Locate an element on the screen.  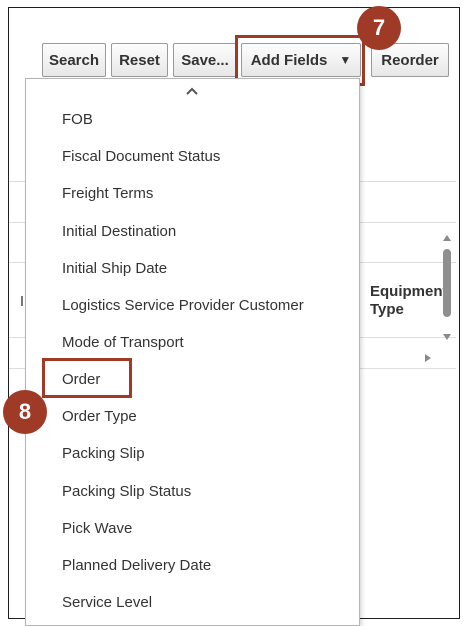
row-marker is located at coordinates (22, 301).